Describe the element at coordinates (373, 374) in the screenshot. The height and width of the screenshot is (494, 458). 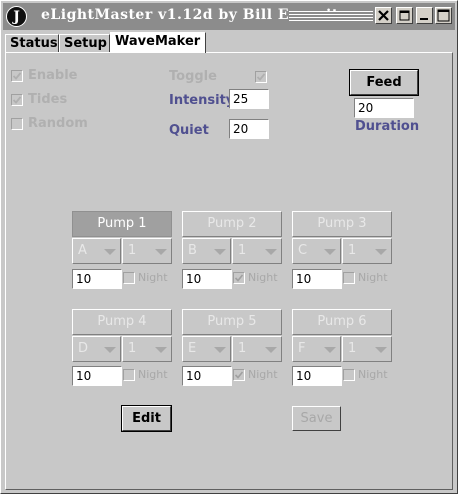
I see `pump-6-night-label: Night` at that location.